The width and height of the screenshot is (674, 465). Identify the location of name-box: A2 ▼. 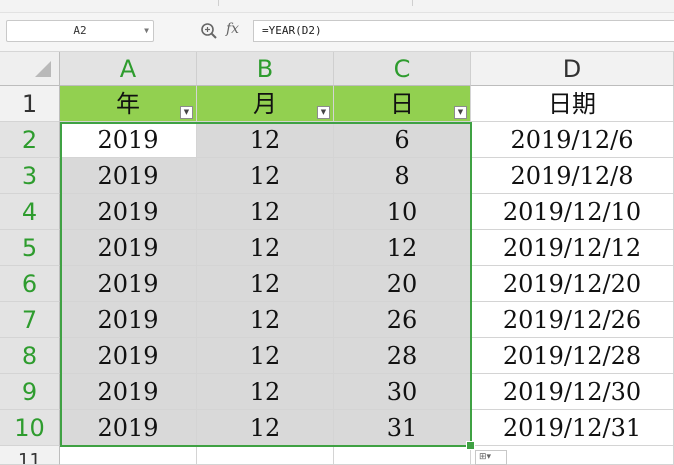
(80, 31).